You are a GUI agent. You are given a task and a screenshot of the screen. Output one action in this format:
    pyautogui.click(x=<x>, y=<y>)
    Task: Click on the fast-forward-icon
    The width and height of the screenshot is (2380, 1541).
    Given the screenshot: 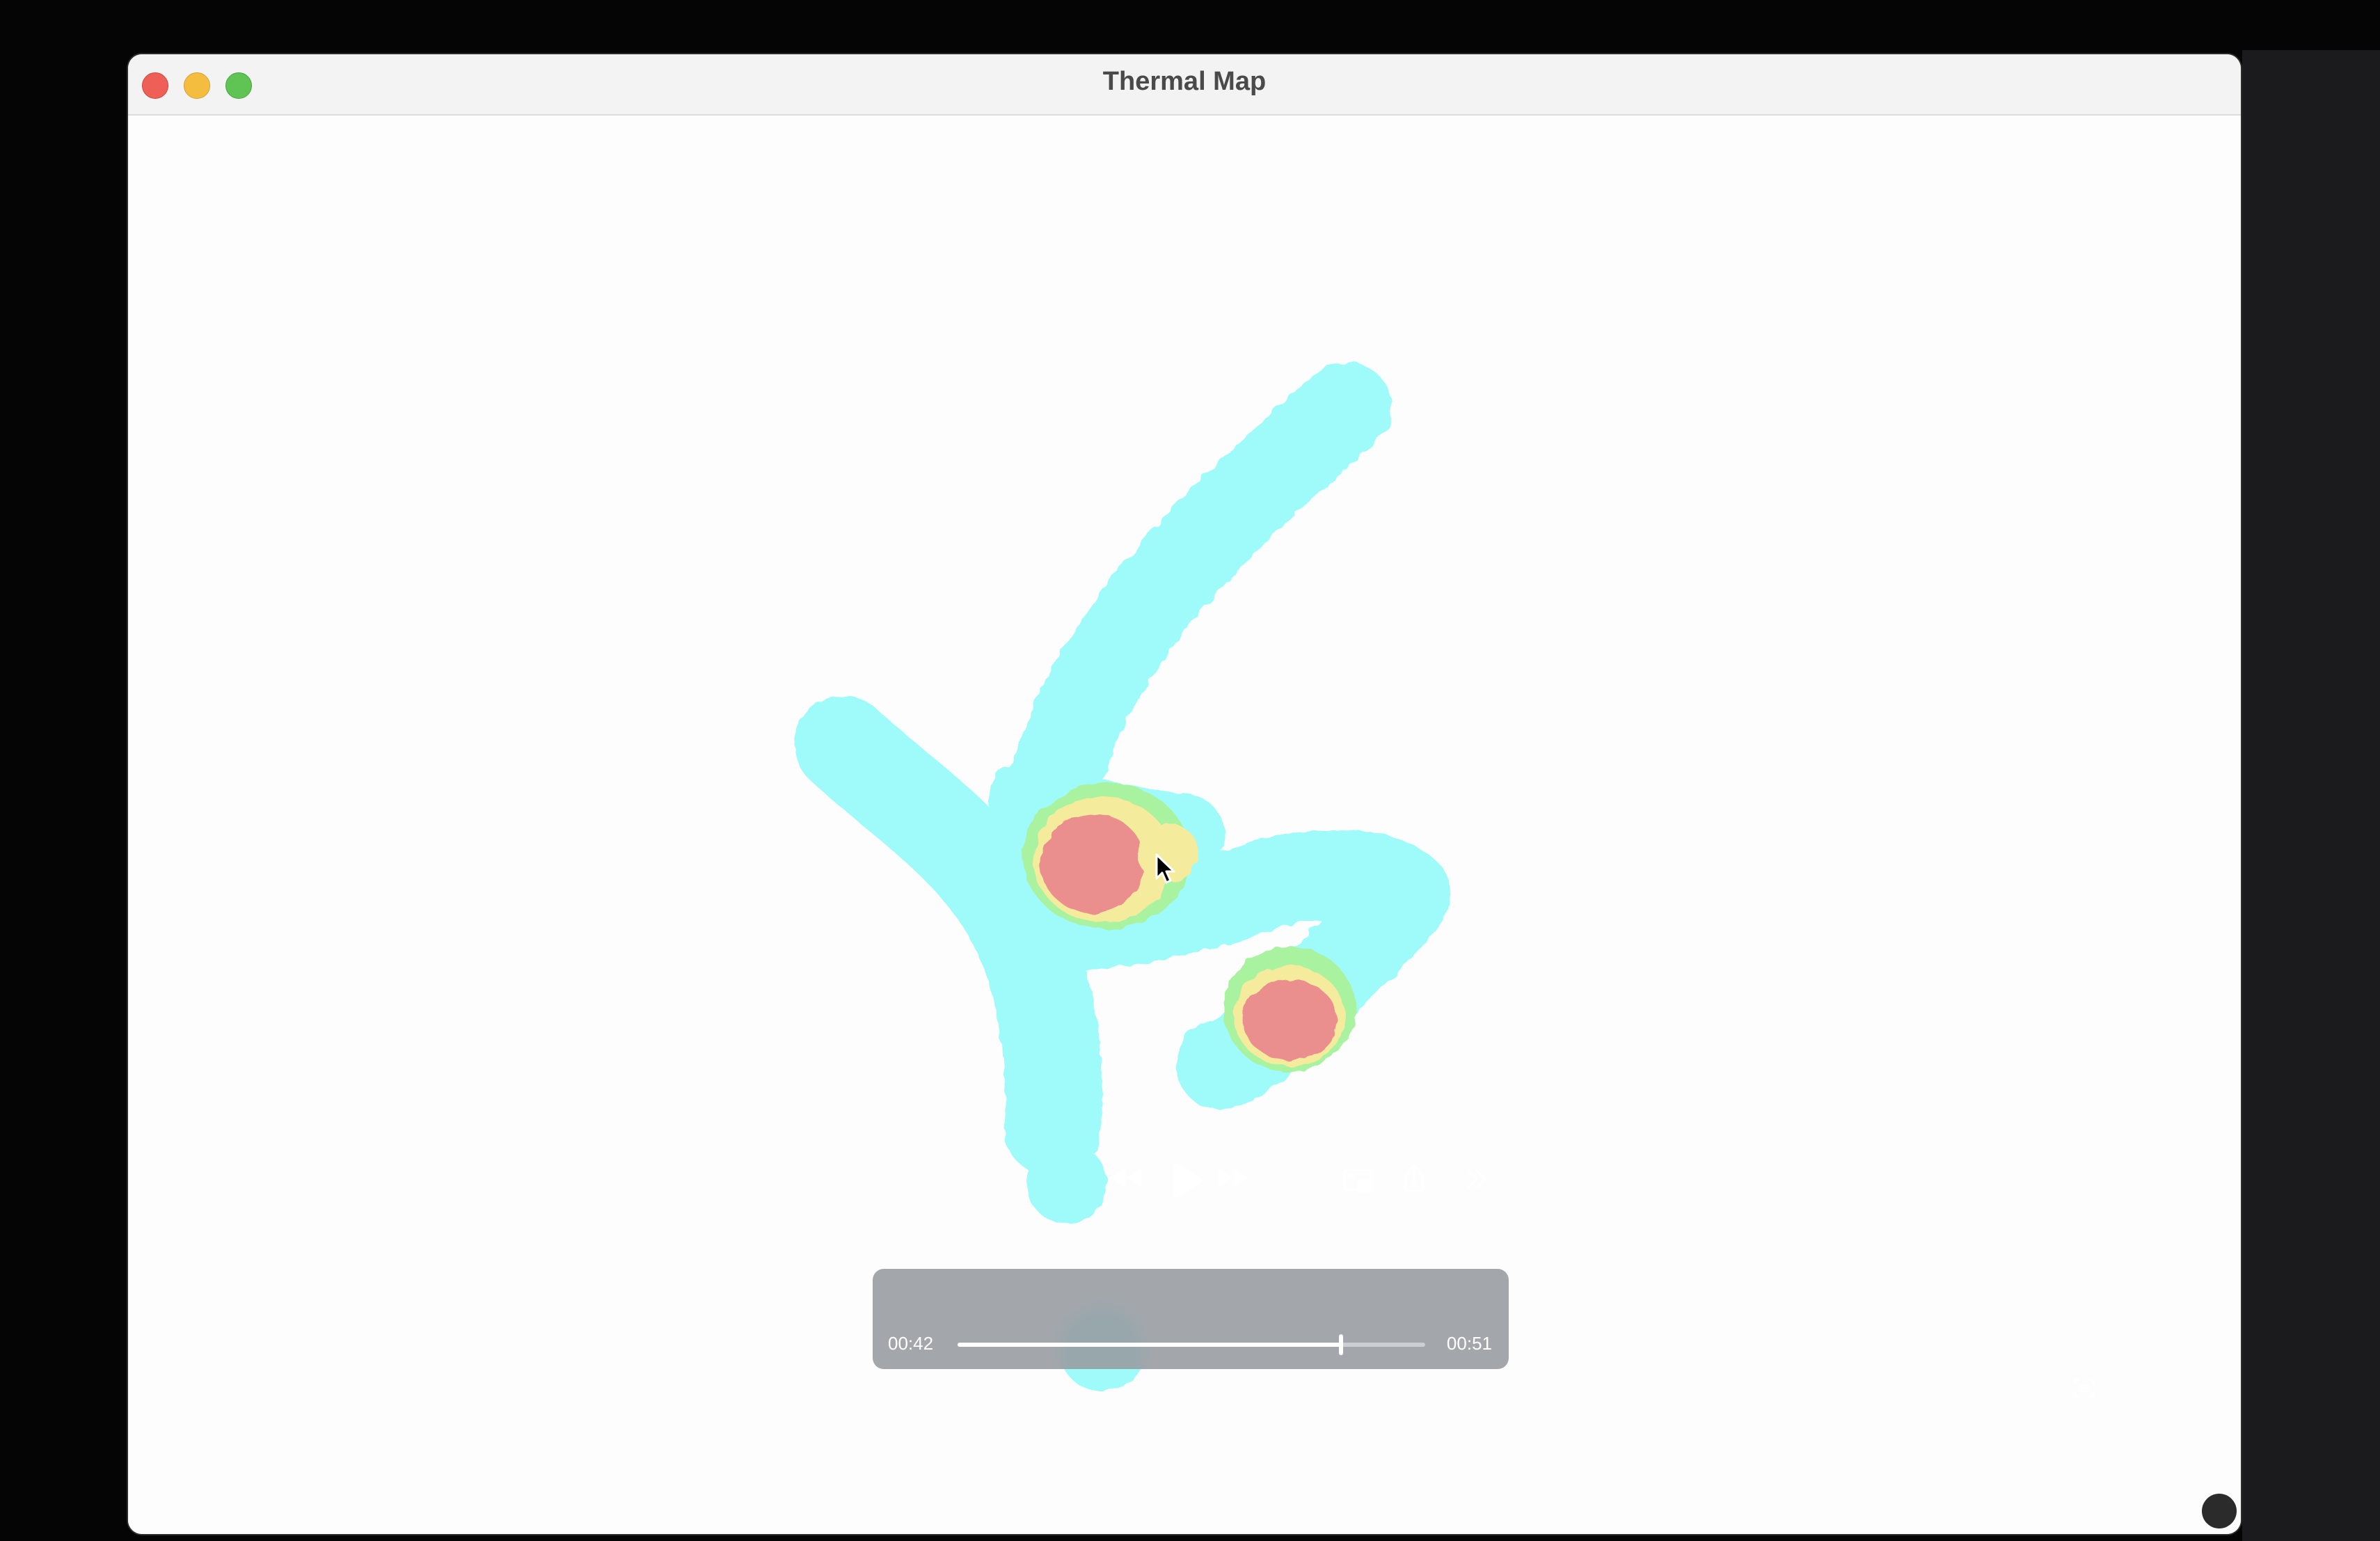 What is the action you would take?
    pyautogui.click(x=1298, y=1240)
    